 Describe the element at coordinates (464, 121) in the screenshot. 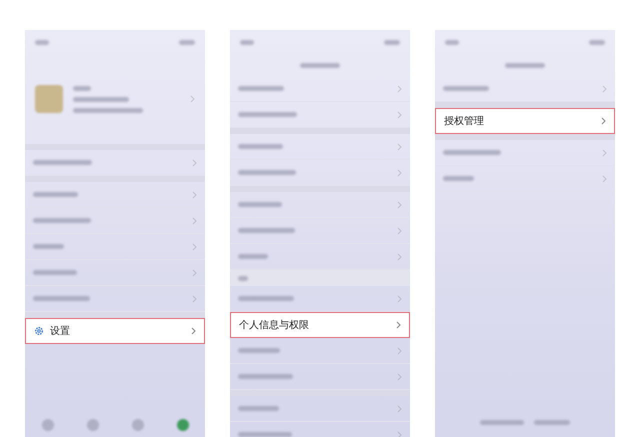

I see `row-label: 授权管理` at that location.